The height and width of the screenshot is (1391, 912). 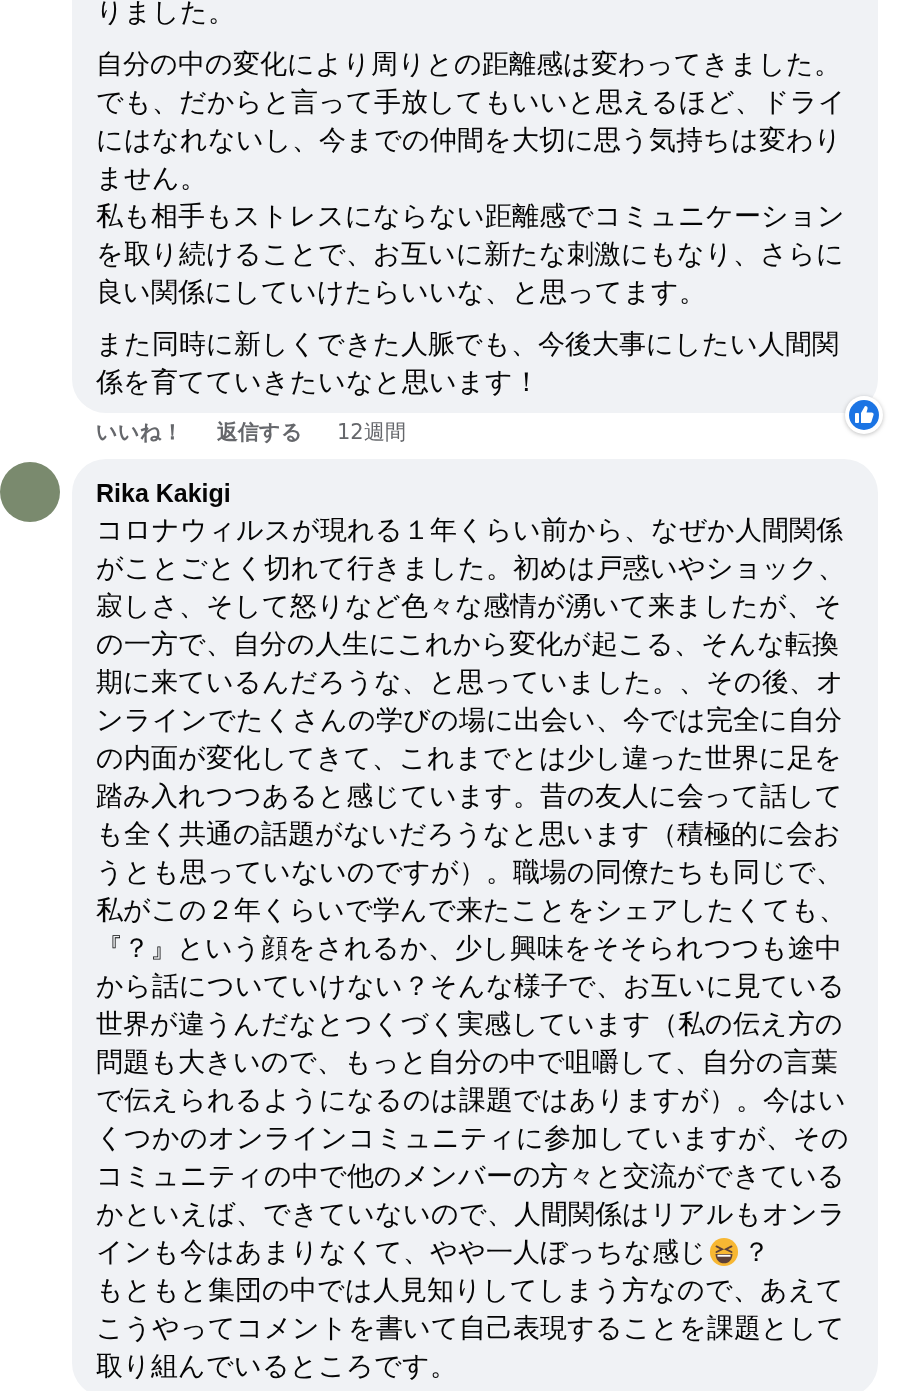 I want to click on laughing-face-icon, so click(x=724, y=1252).